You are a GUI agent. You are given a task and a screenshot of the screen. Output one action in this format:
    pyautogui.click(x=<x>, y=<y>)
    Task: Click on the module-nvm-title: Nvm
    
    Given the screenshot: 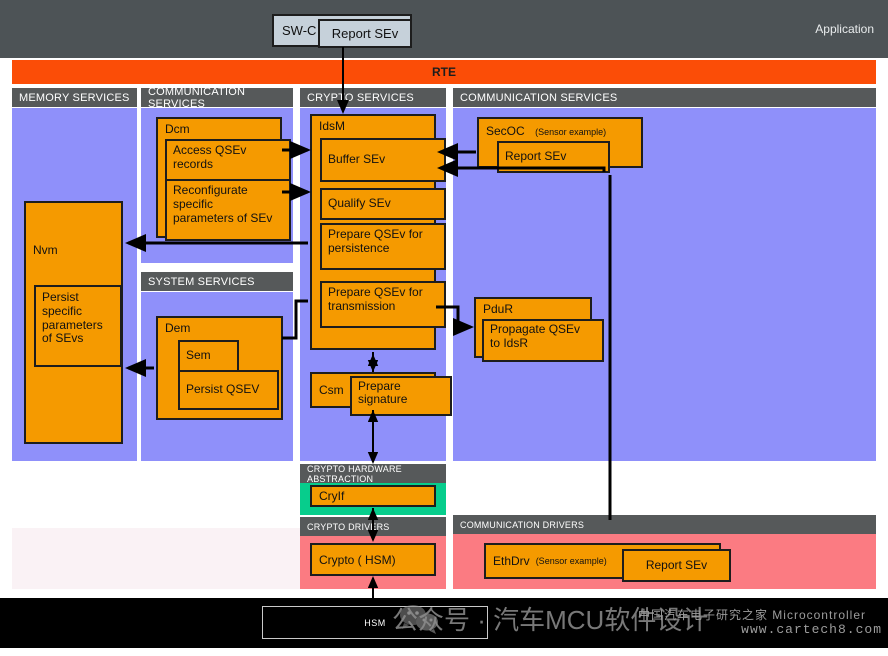 What is the action you would take?
    pyautogui.click(x=45, y=250)
    